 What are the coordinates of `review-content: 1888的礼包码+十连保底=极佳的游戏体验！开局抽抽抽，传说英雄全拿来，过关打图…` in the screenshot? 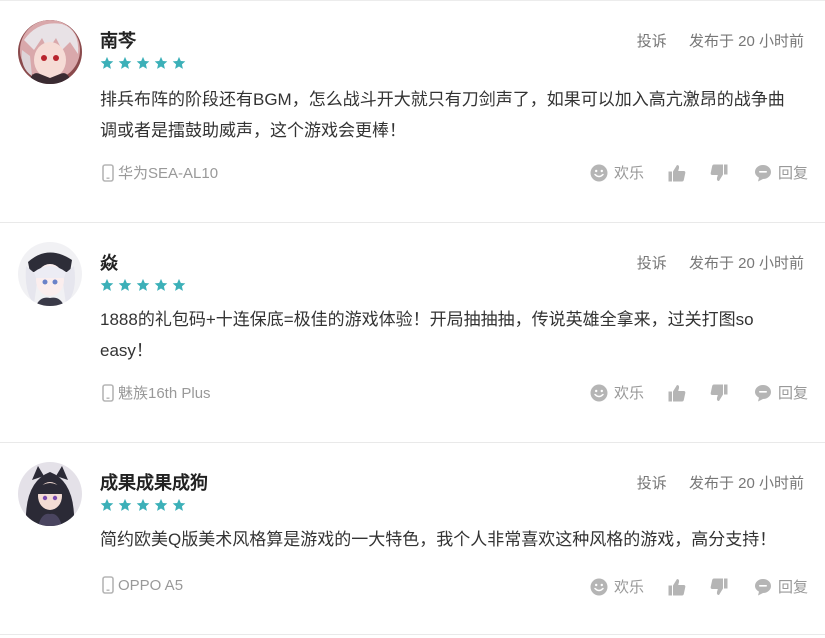 It's located at (427, 335).